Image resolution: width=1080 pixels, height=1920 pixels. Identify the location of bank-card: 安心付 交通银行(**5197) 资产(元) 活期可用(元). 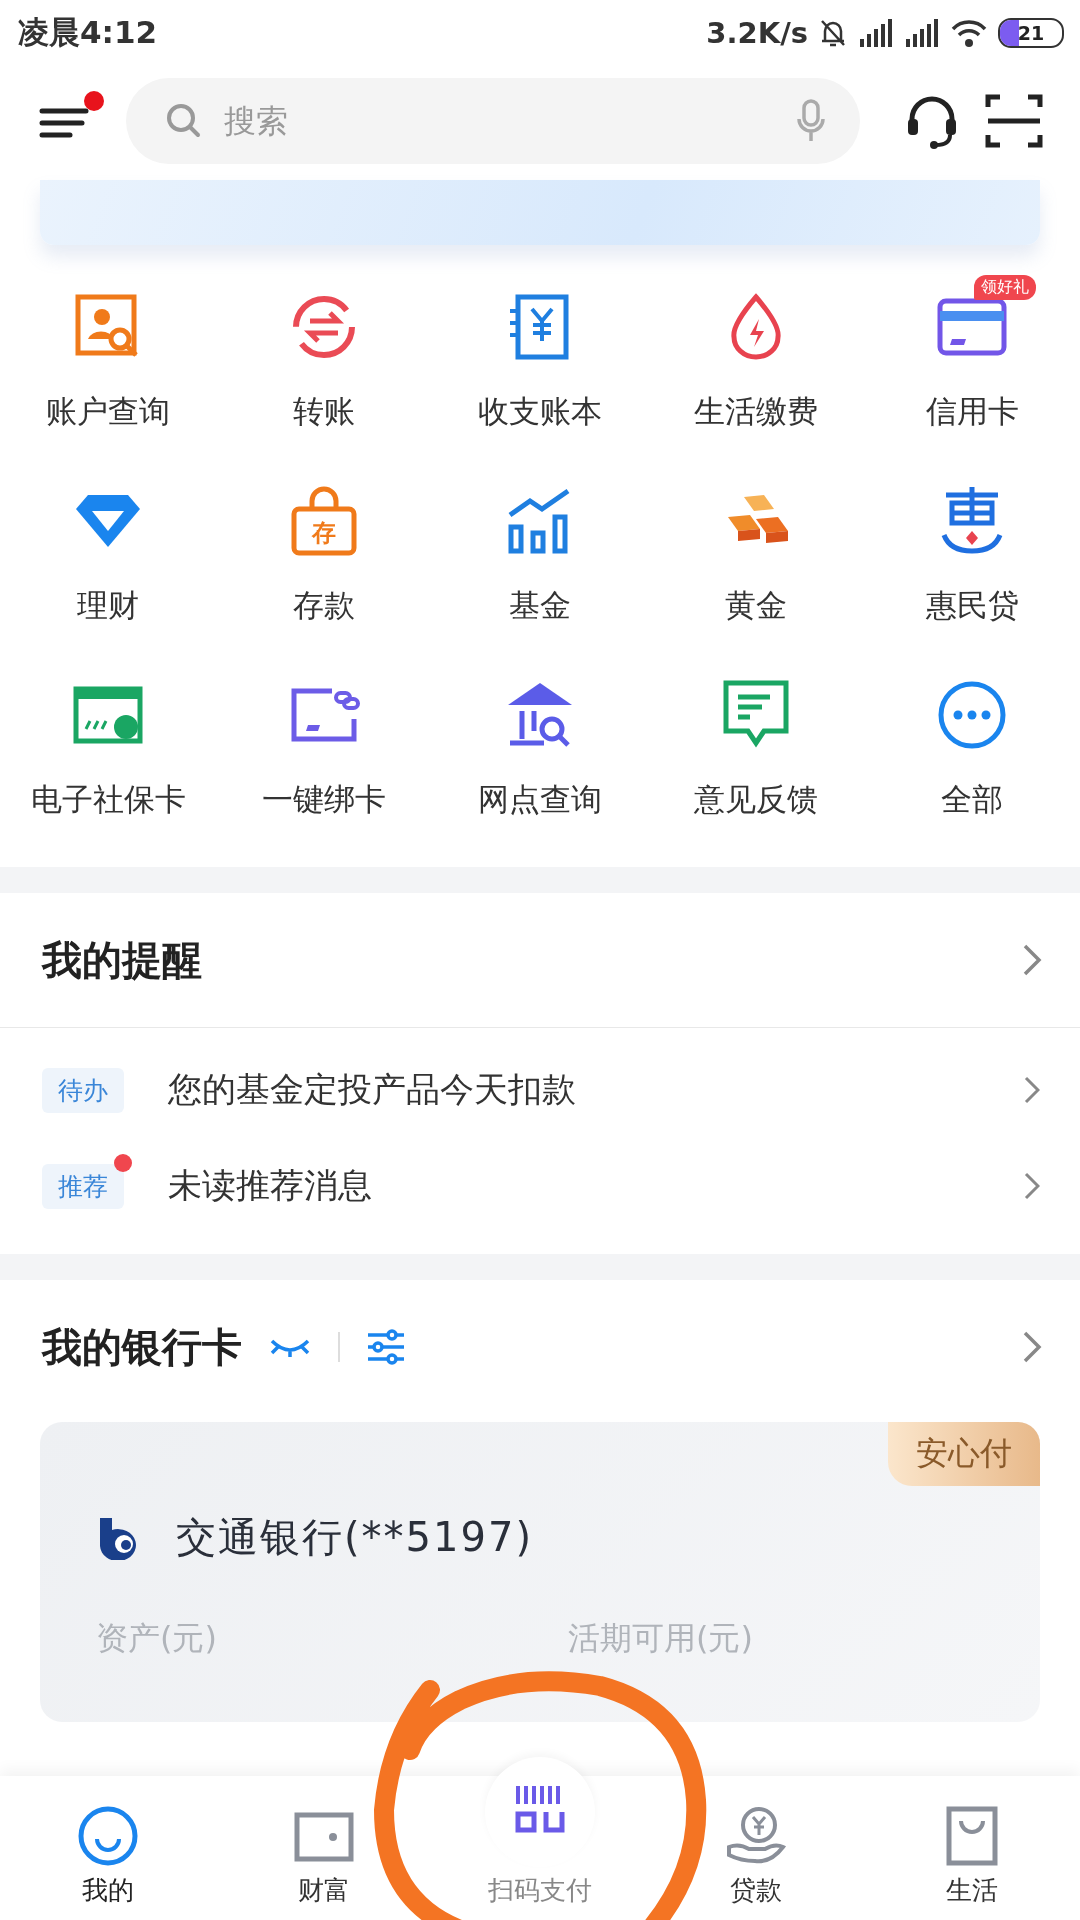
(540, 1572).